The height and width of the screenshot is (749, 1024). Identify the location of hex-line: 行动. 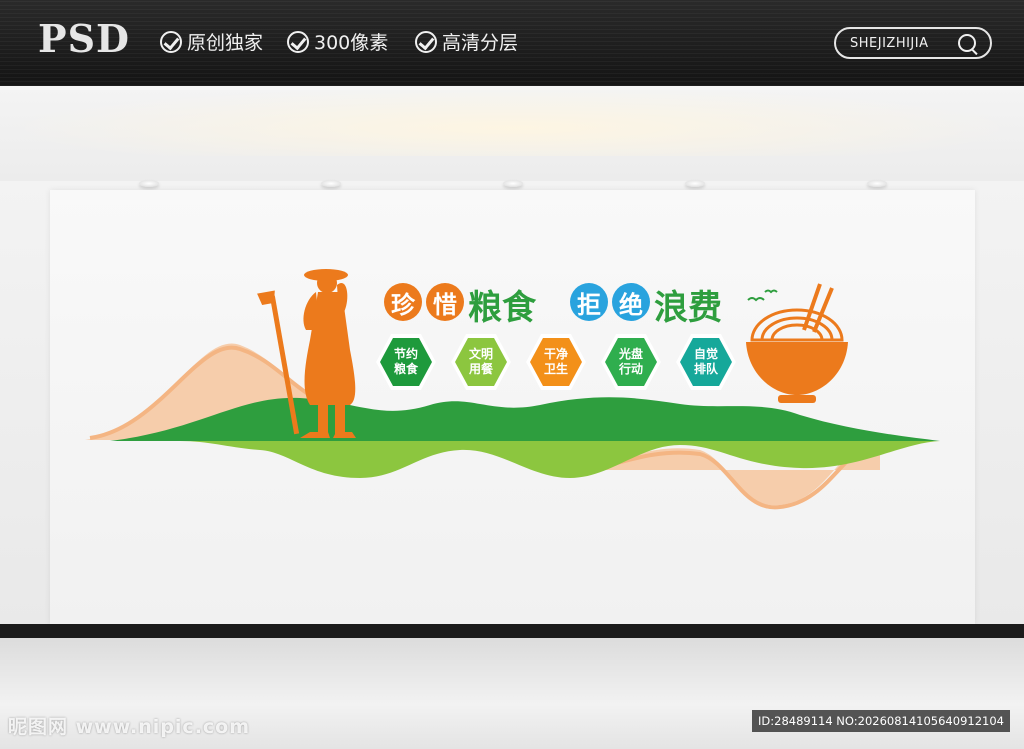
(630, 369).